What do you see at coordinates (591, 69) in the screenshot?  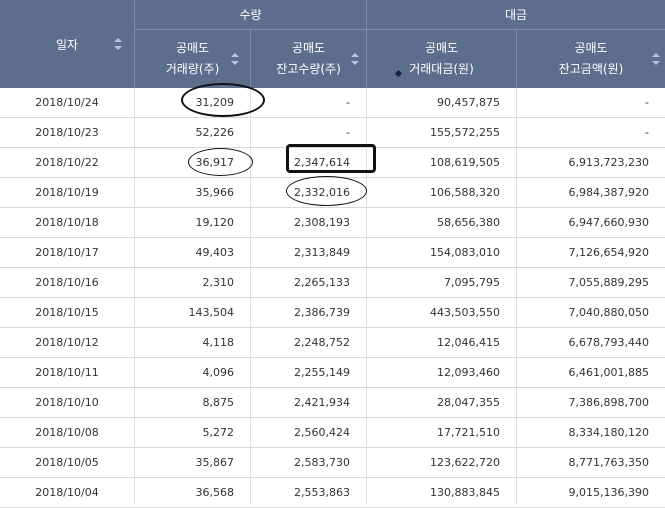 I see `balance-amount-header-line2: 잔고금액(원)` at bounding box center [591, 69].